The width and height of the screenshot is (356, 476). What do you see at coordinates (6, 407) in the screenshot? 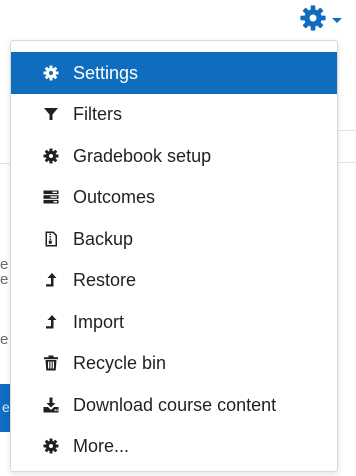
I see `background-button-label: e` at bounding box center [6, 407].